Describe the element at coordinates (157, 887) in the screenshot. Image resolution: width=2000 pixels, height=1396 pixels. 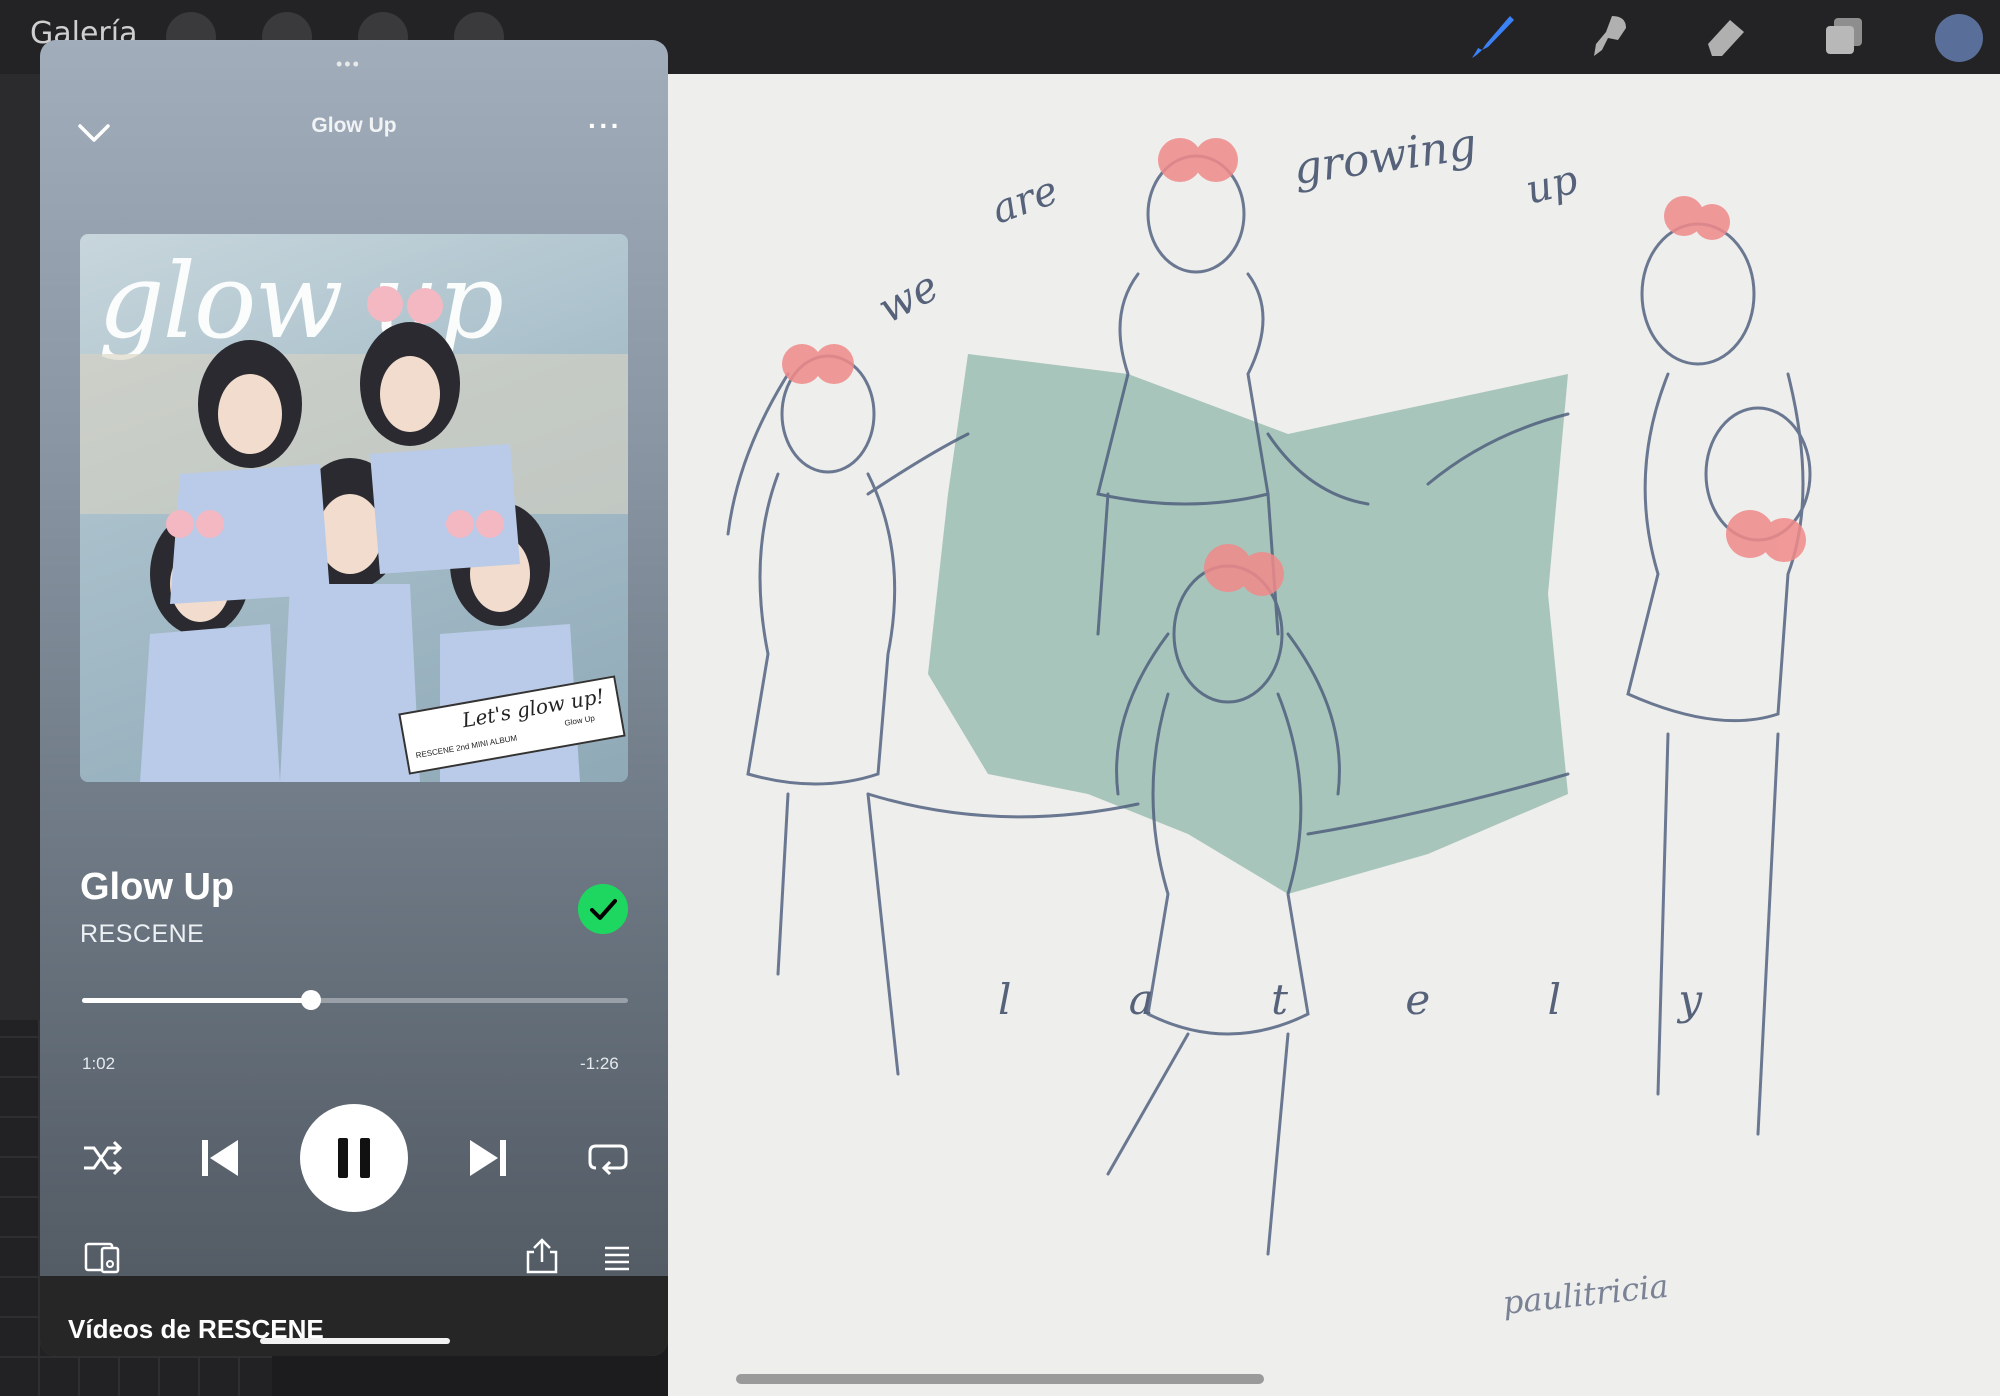
I see `song-title: Glow Up` at that location.